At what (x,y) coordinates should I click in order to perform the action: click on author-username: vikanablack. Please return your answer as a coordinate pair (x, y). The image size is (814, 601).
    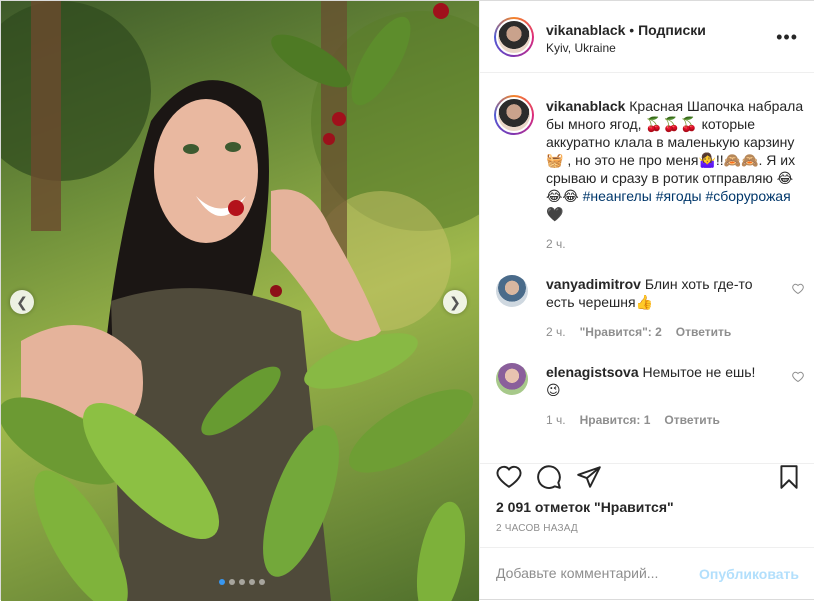
    Looking at the image, I should click on (585, 30).